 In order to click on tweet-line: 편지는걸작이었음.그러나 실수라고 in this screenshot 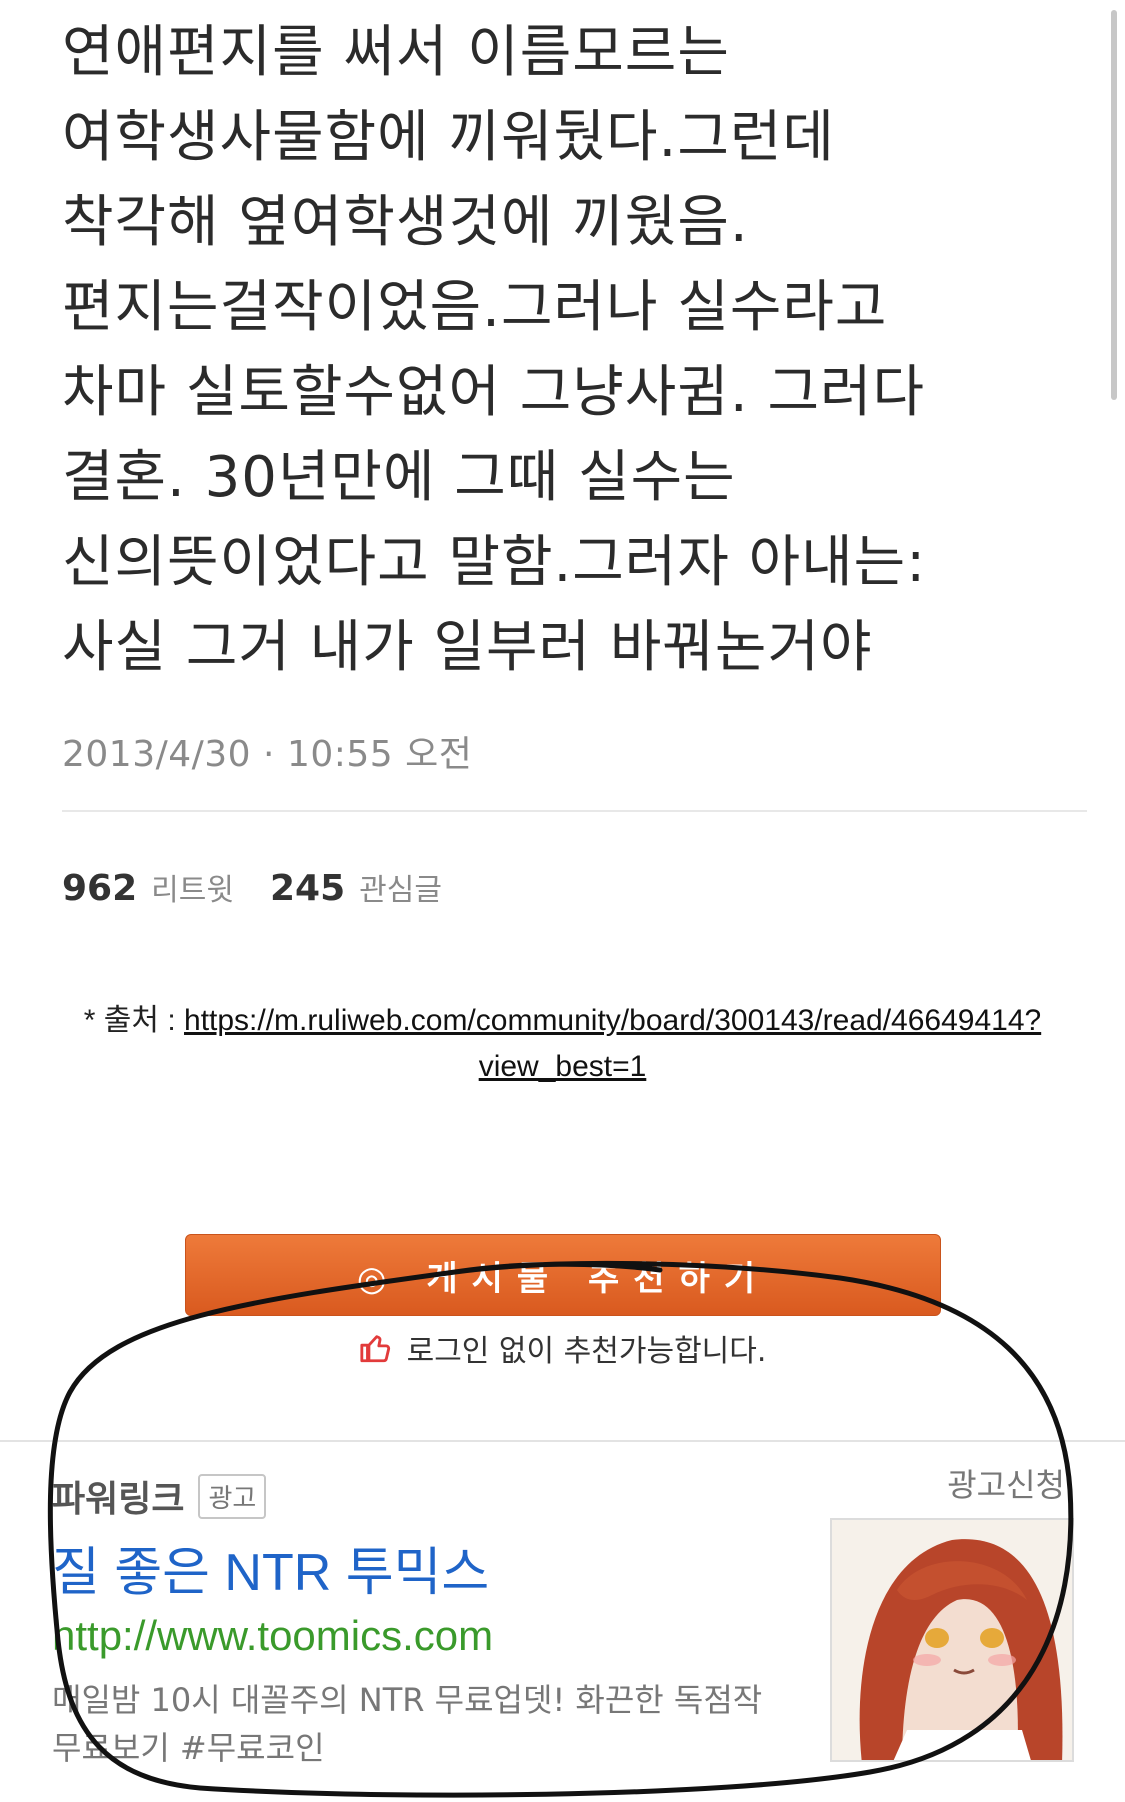, I will do `click(475, 307)`.